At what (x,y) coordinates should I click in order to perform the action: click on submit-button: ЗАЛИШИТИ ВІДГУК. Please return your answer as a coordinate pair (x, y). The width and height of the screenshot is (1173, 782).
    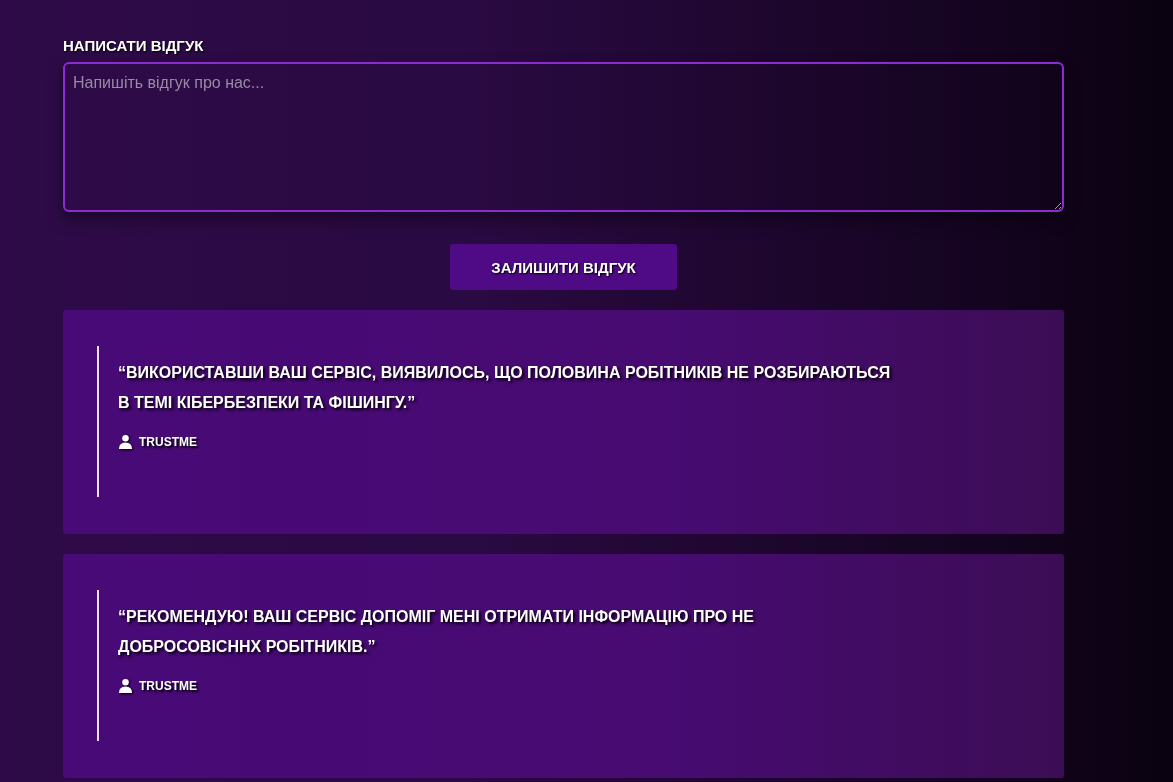
    Looking at the image, I should click on (563, 267).